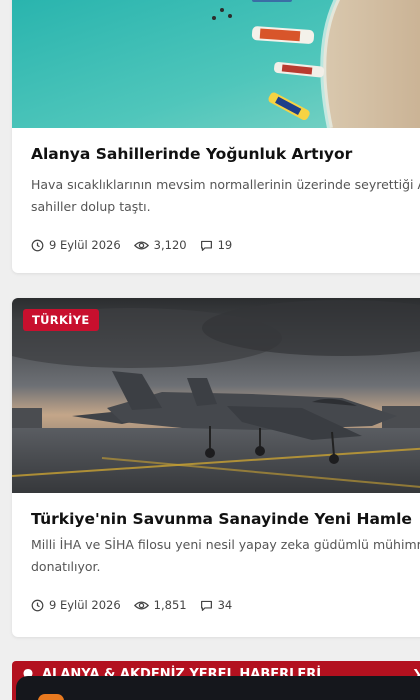 This screenshot has width=420, height=700. I want to click on article-excerpt-line: donatılıyor., so click(66, 566).